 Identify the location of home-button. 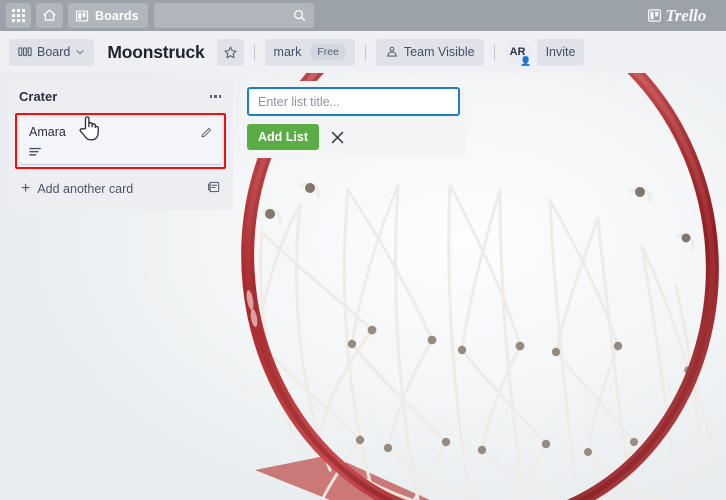
(49, 15).